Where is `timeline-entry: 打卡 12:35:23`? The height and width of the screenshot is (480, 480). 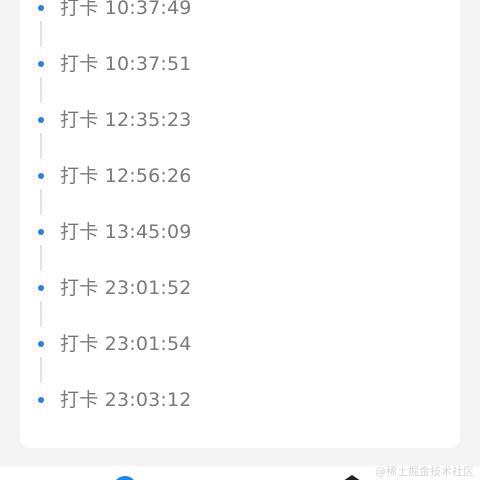
timeline-entry: 打卡 12:35:23 is located at coordinates (240, 125).